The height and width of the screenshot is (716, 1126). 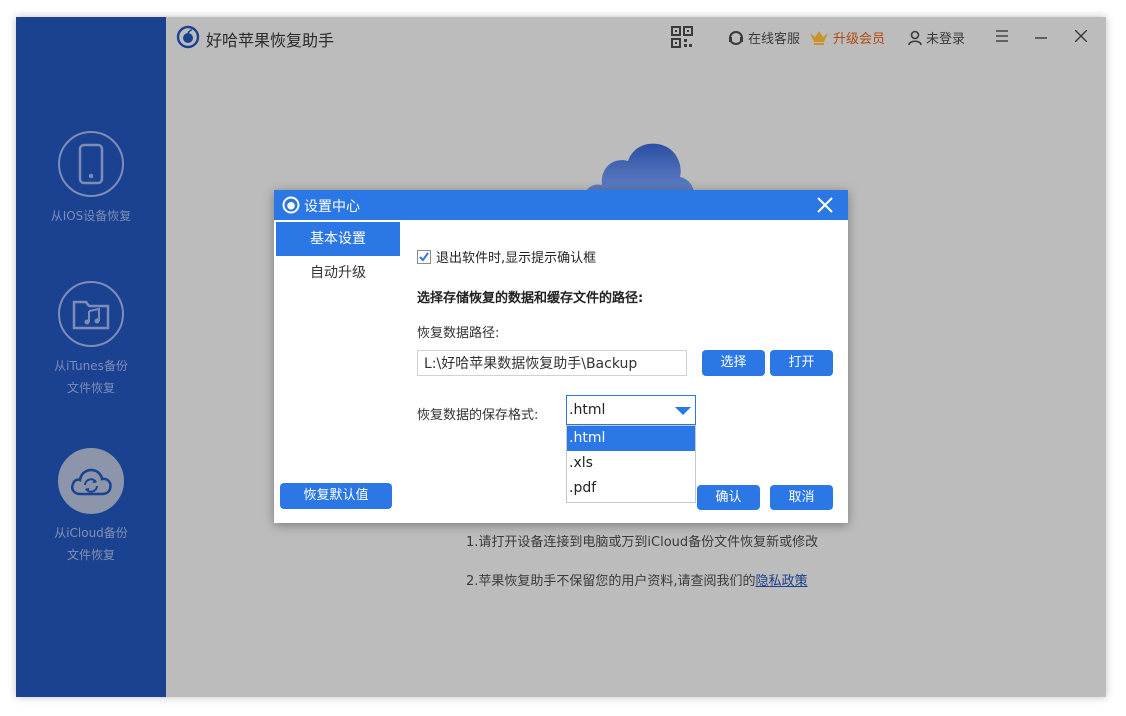 What do you see at coordinates (1041, 36) in the screenshot?
I see `minimize-icon` at bounding box center [1041, 36].